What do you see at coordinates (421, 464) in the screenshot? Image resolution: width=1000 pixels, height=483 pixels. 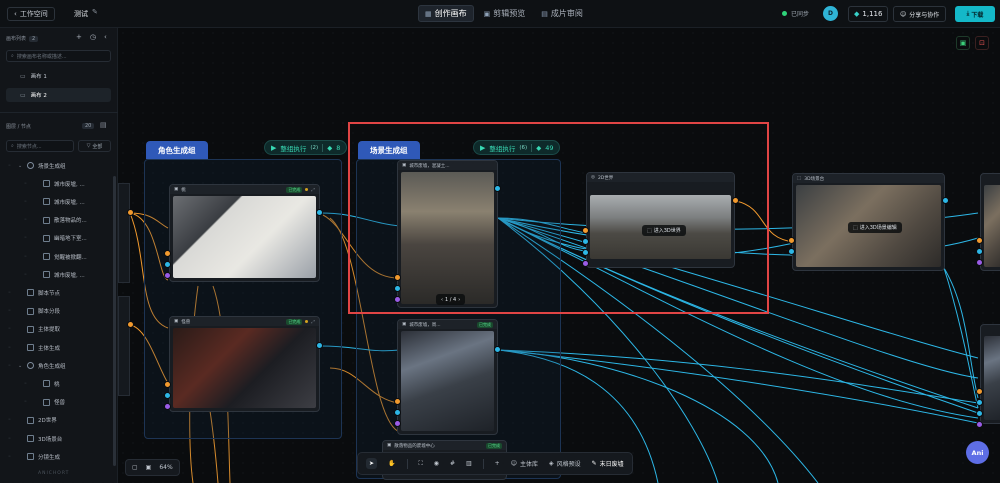 I see `fullscreen-icon: ⛶` at bounding box center [421, 464].